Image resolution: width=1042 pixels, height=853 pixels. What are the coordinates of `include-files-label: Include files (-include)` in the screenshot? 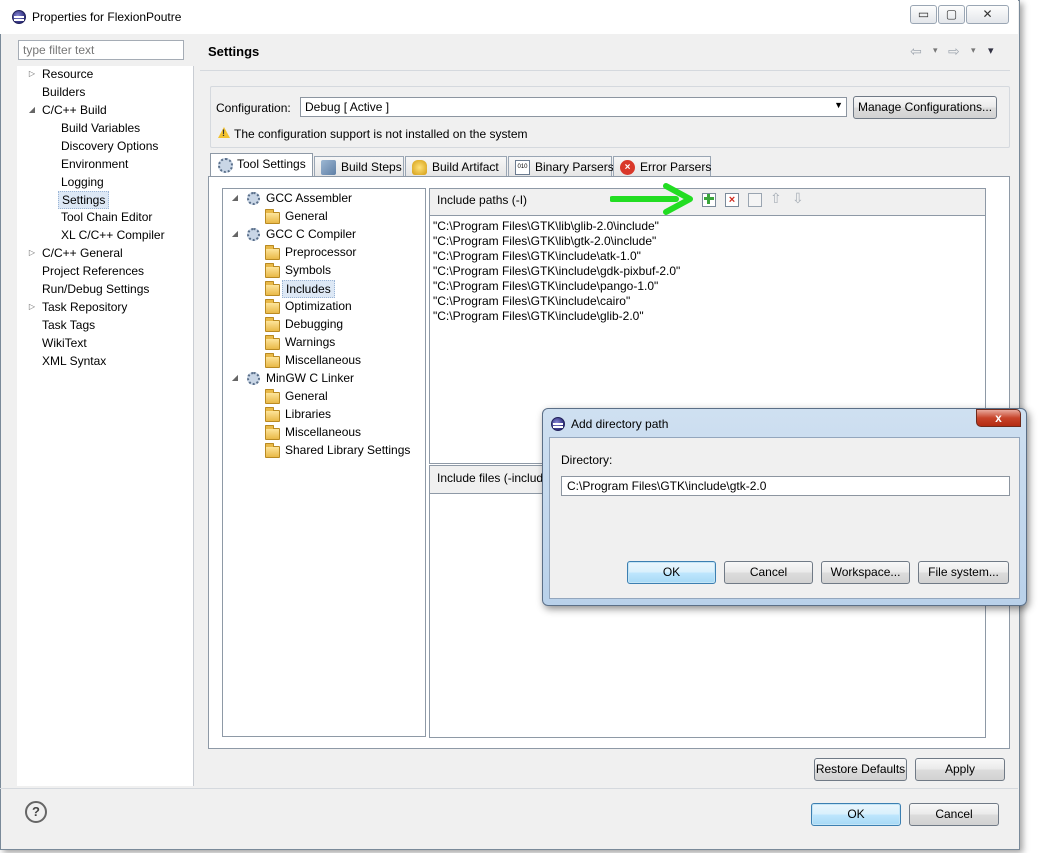 It's located at (495, 478).